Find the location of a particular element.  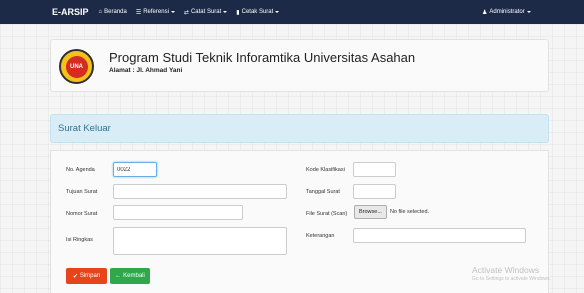

tujuan-surat-input is located at coordinates (200, 191).